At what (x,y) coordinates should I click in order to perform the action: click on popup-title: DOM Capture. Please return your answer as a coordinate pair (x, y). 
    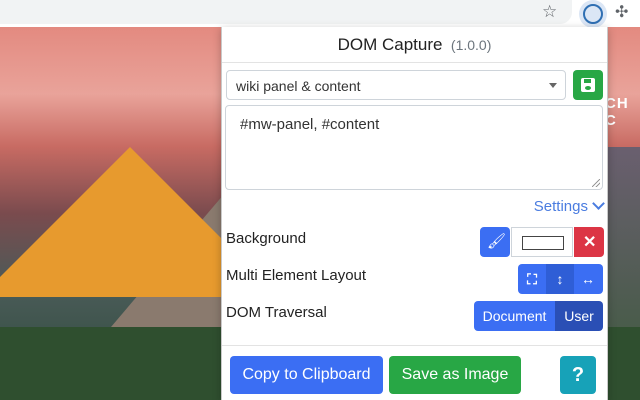
    Looking at the image, I should click on (390, 44).